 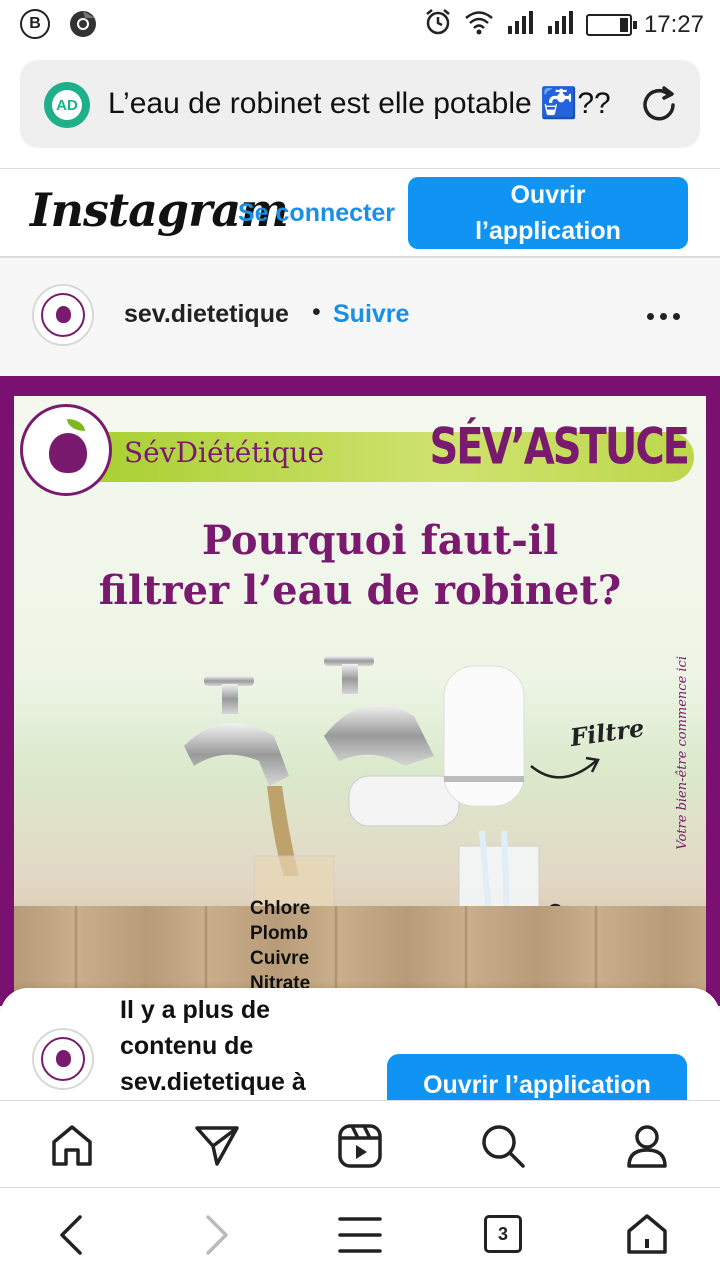 I want to click on sheet-open-app-button: Ouvrir l’application, so click(x=537, y=1077).